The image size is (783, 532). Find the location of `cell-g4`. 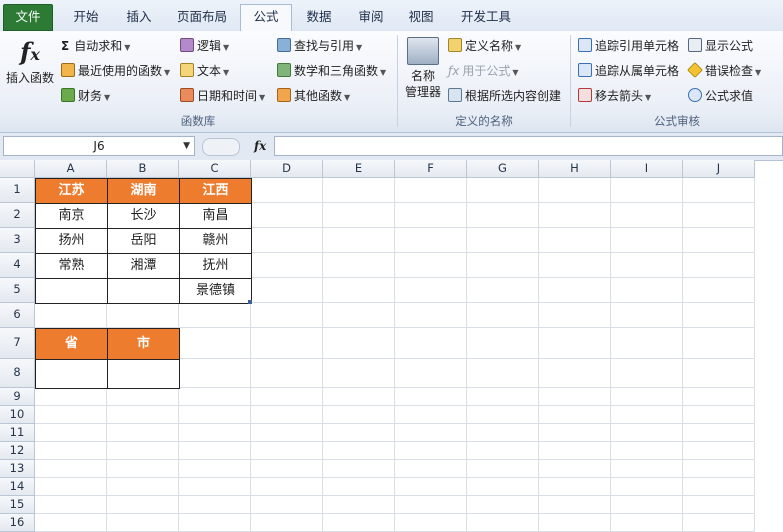

cell-g4 is located at coordinates (503, 265).